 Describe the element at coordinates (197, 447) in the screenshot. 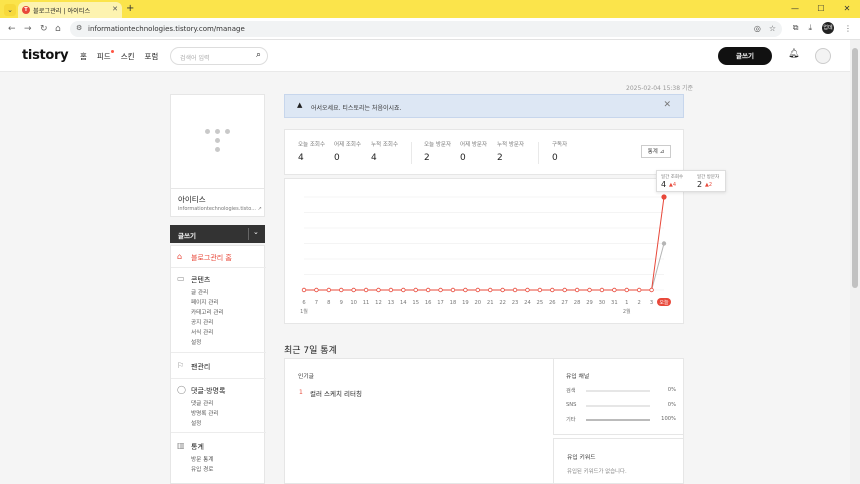

I see `sidebar-section-title: 통계` at that location.